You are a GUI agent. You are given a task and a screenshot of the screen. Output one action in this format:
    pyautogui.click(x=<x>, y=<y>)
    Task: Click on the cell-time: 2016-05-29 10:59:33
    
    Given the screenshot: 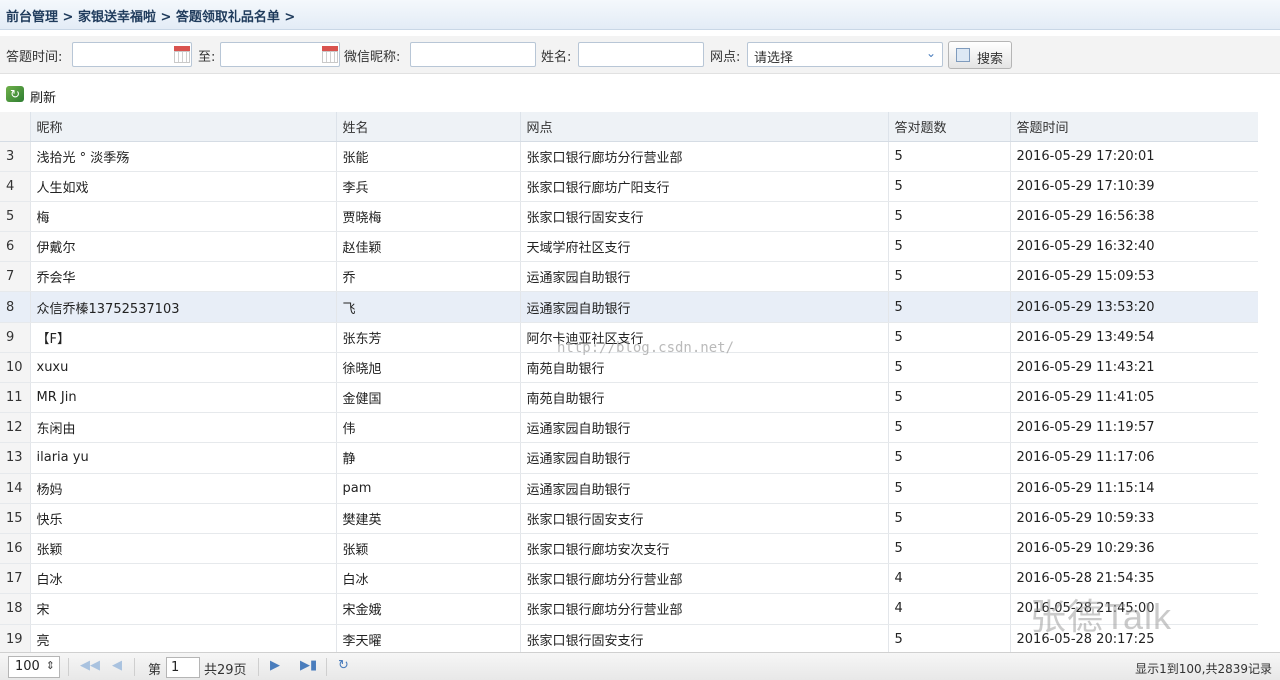 What is the action you would take?
    pyautogui.click(x=1134, y=518)
    